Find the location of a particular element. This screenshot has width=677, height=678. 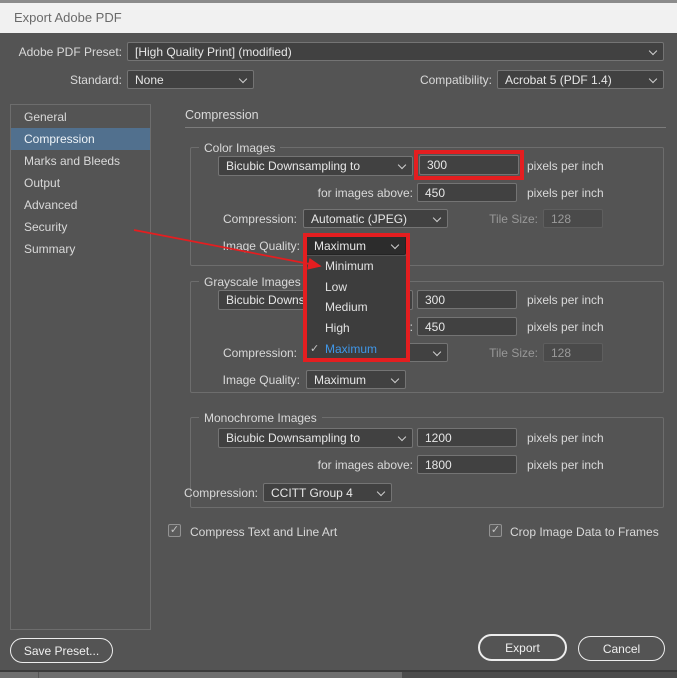

menu-item-medium: Medium is located at coordinates (356, 307).